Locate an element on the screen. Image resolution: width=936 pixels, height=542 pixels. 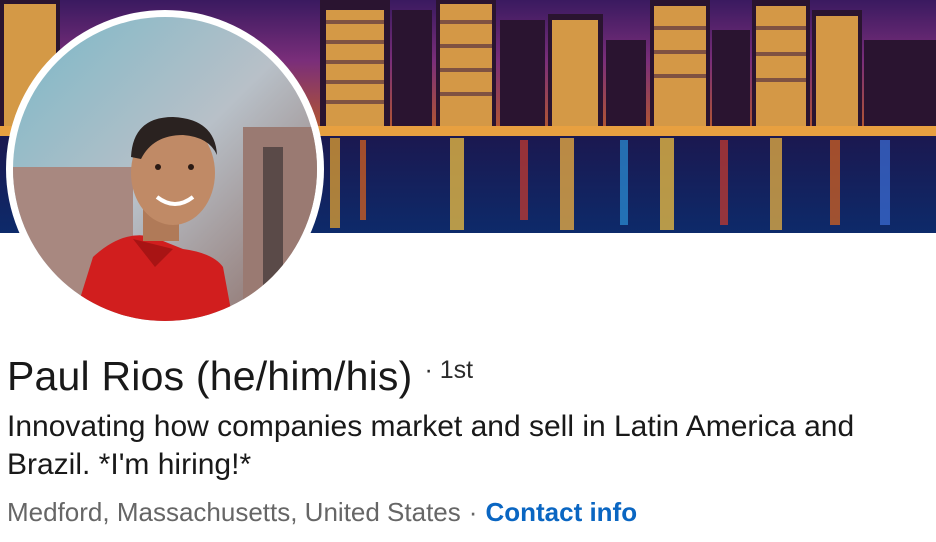
name-row: Paul Rios (he/him/his) · 1st is located at coordinates (240, 376).